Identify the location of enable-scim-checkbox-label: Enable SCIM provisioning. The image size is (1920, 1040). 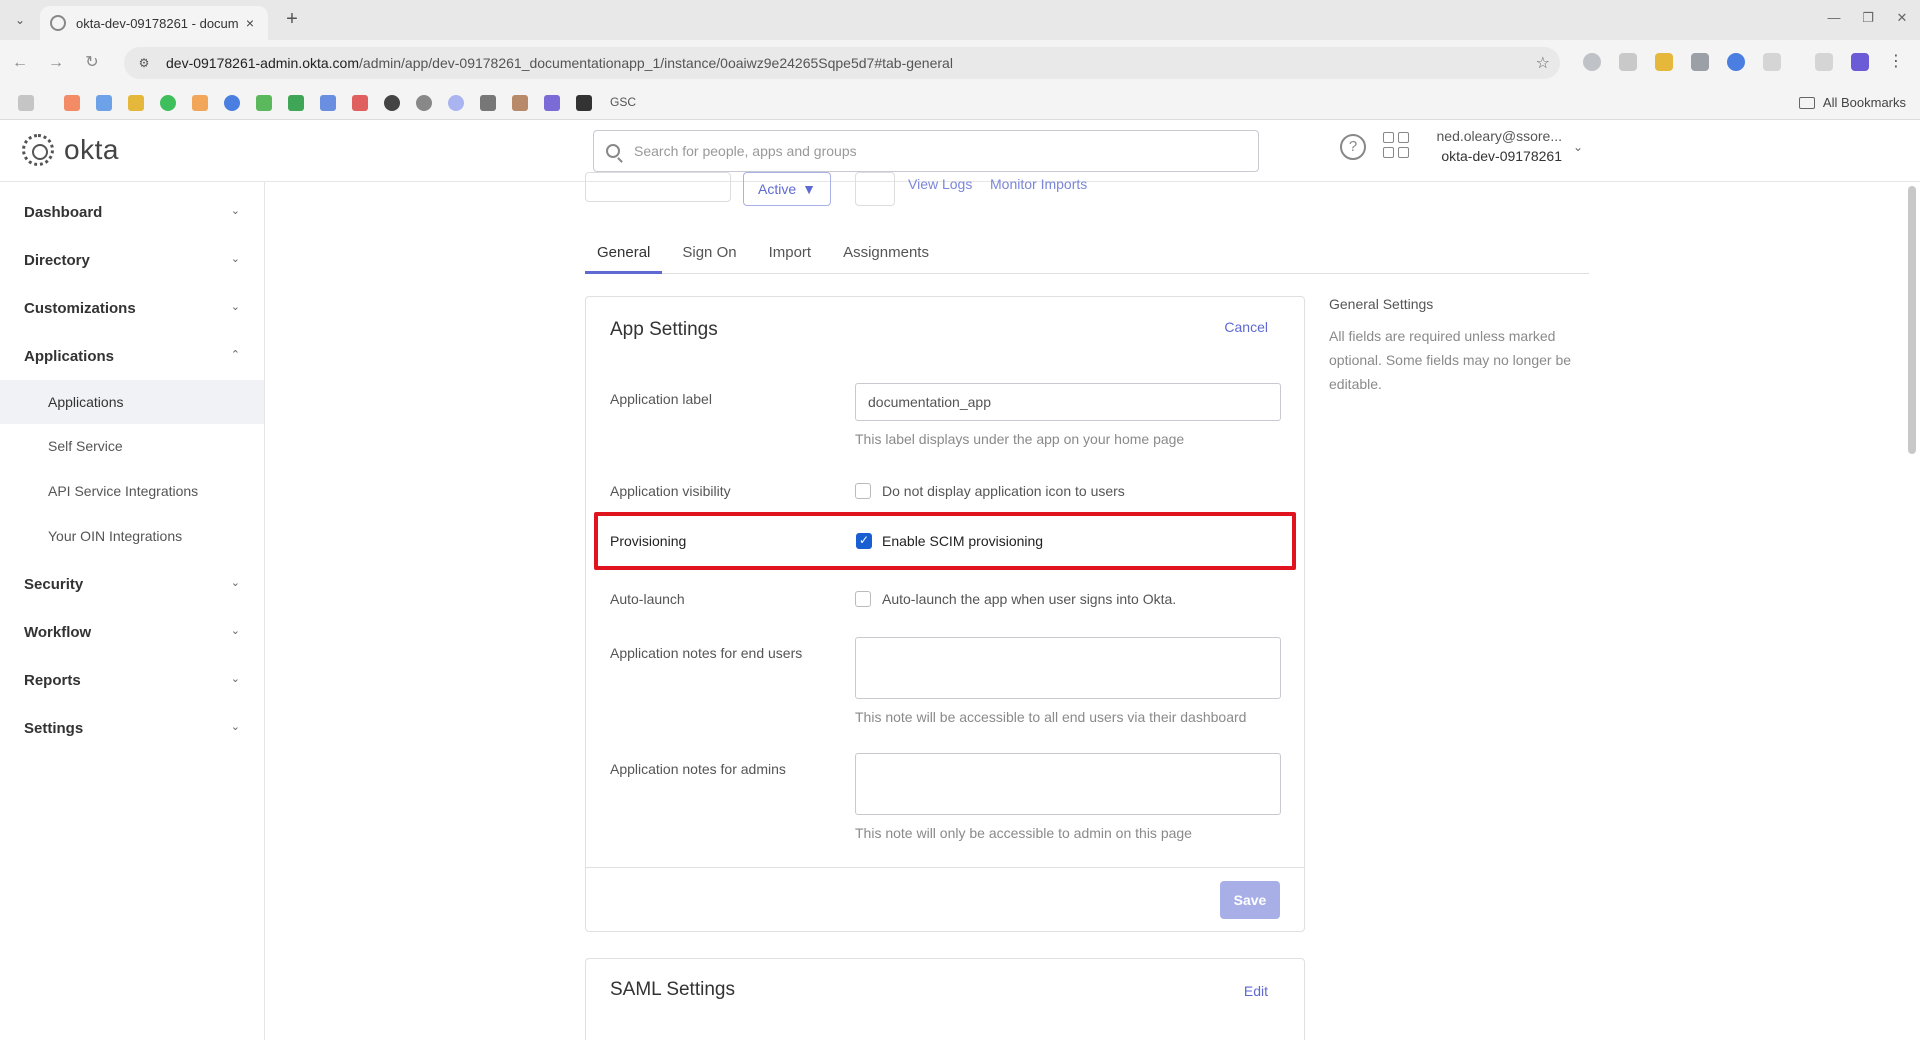
(962, 541).